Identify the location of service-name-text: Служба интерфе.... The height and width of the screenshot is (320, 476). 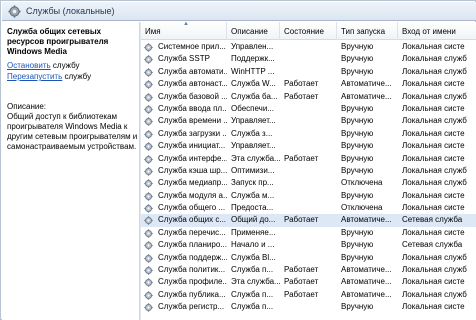
(192, 158).